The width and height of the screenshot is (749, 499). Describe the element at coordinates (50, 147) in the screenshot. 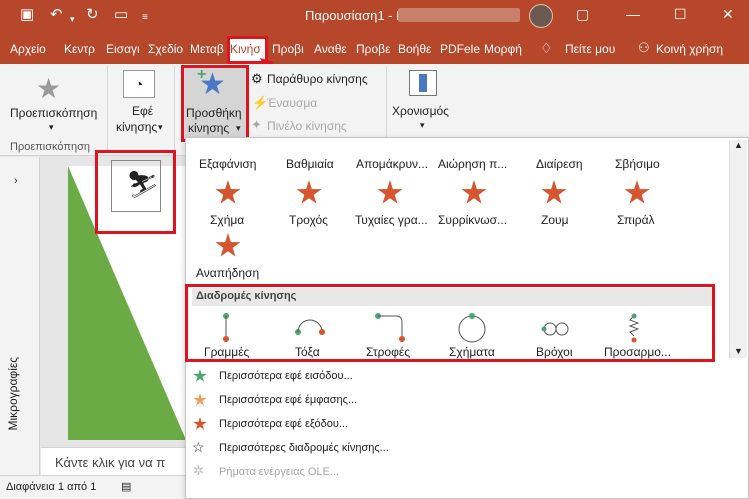

I see `preview-group-label: Προεπισκόπηση` at that location.